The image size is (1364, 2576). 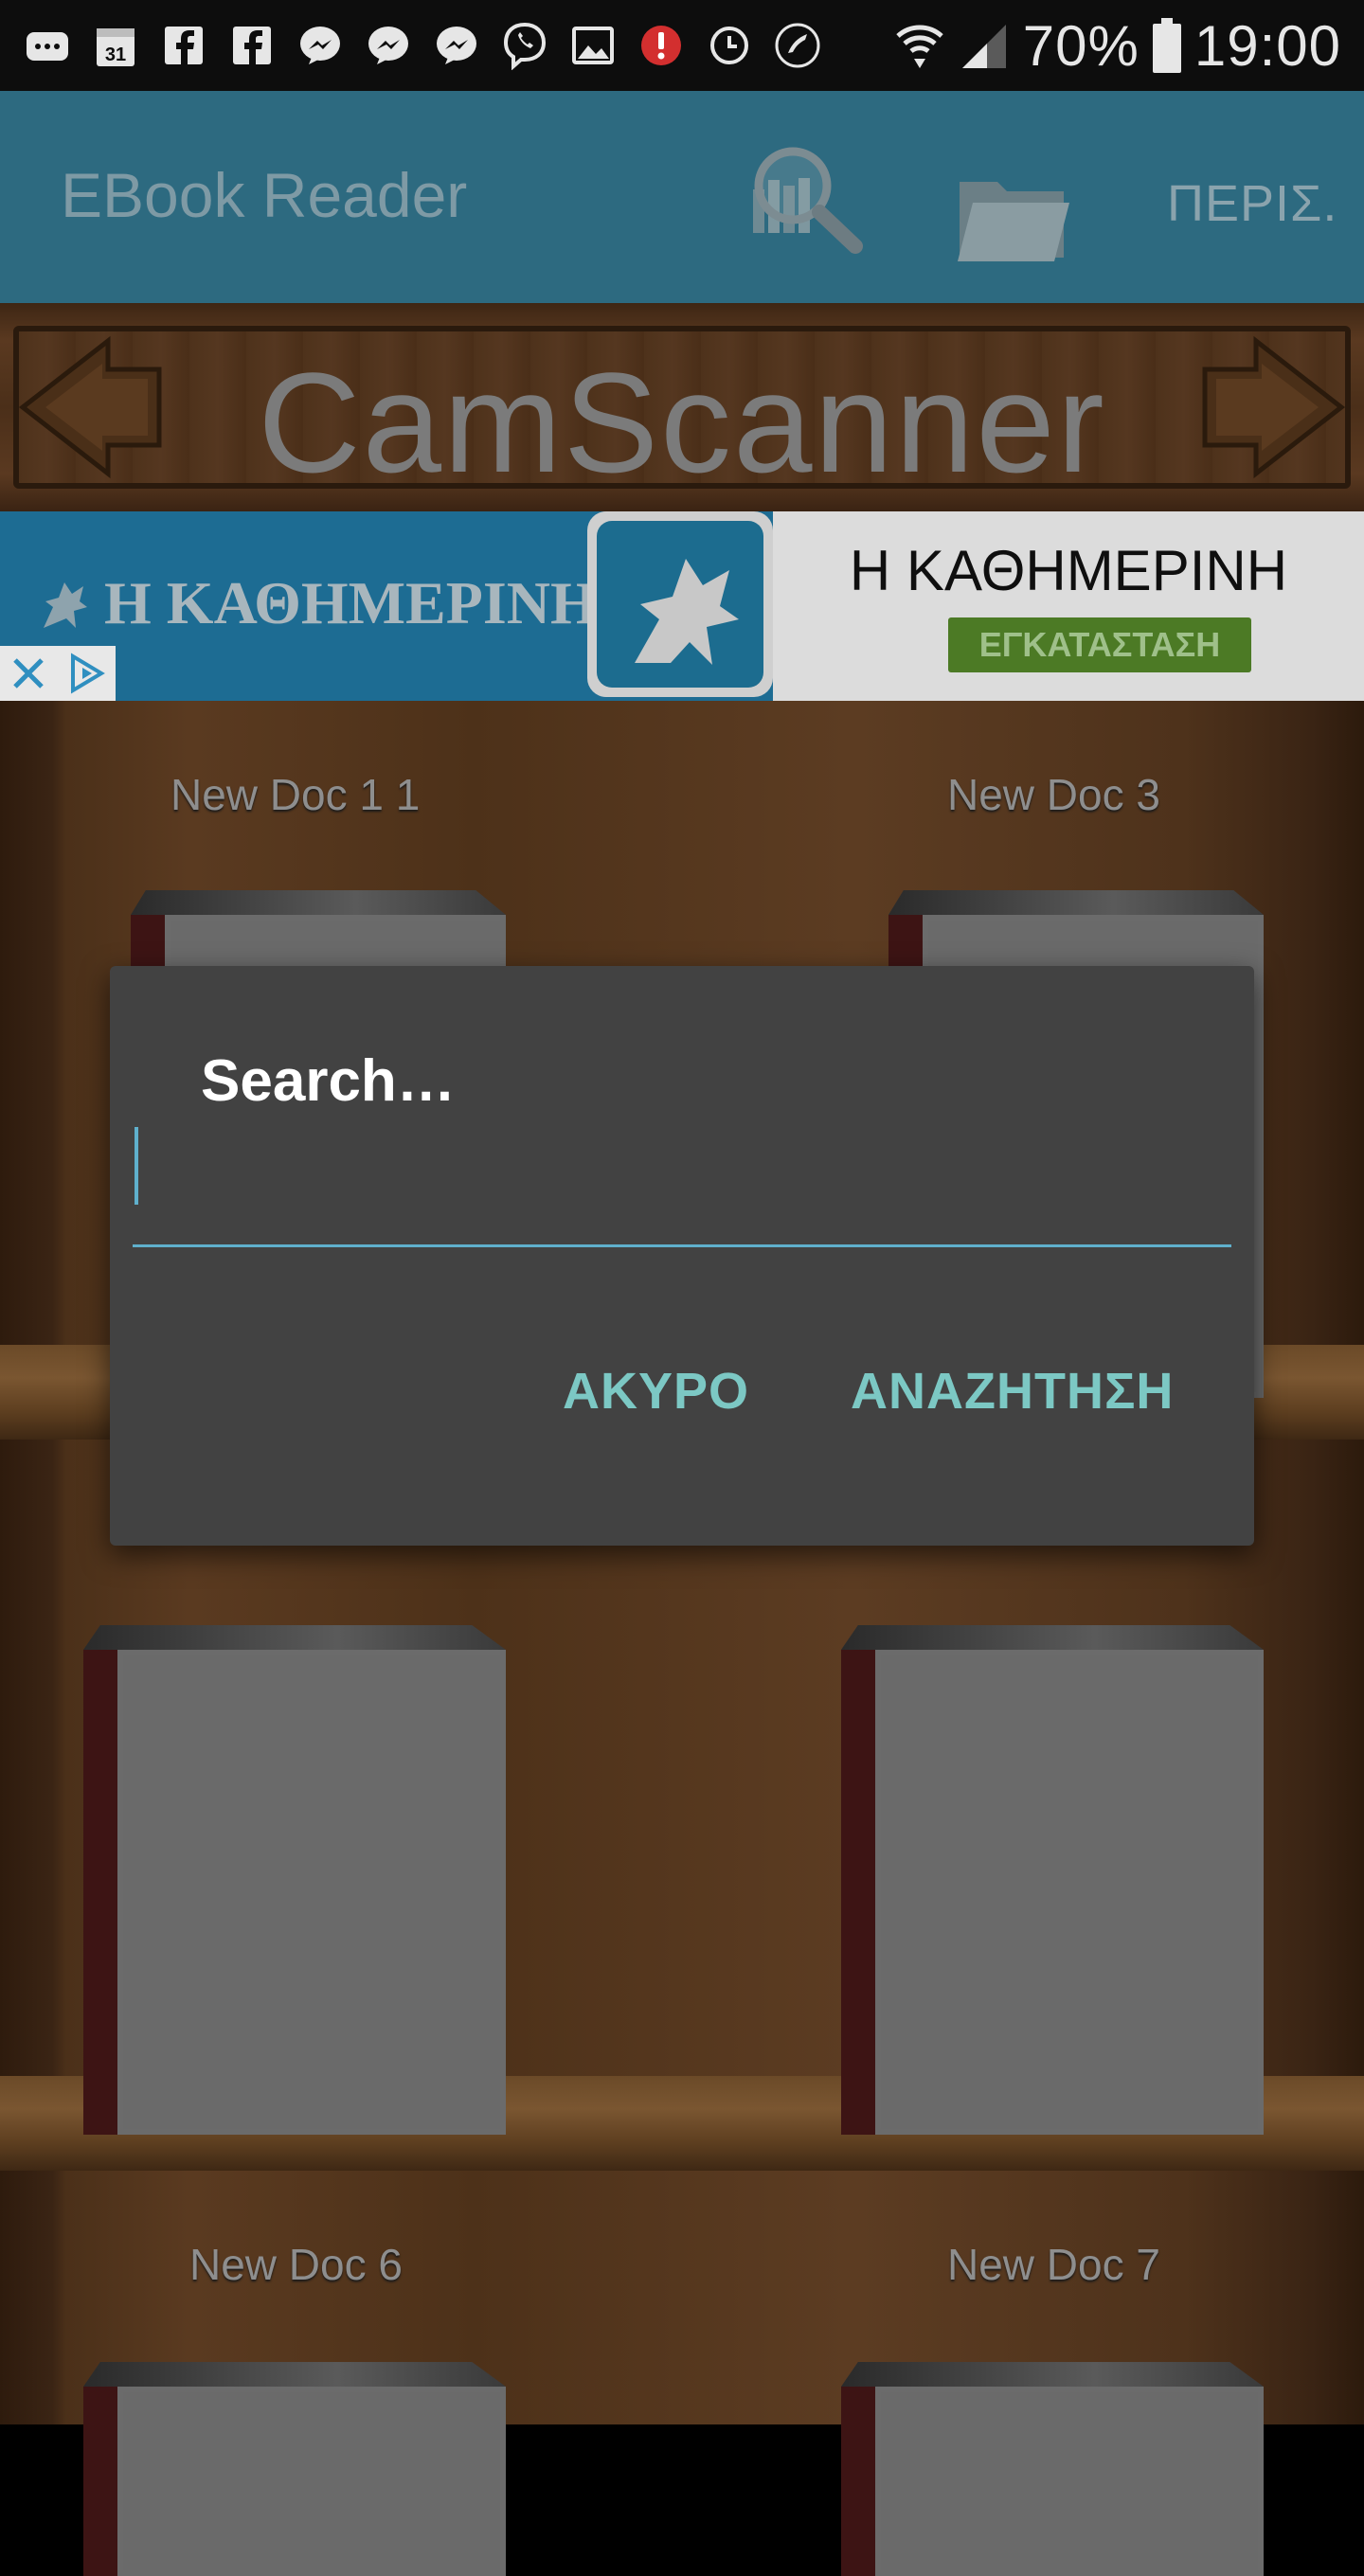 I want to click on ad-brand-logo: Η ΚΑΘΗΜΕΡΙΝΗ, so click(x=318, y=603).